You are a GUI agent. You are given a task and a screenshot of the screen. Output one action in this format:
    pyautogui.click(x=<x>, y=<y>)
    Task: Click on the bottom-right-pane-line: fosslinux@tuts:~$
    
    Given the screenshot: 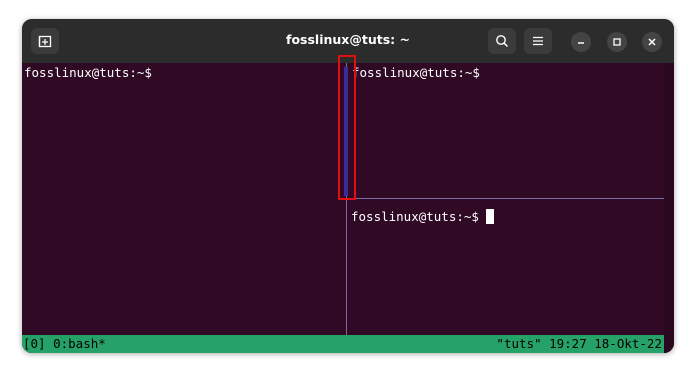 What is the action you would take?
    pyautogui.click(x=423, y=217)
    